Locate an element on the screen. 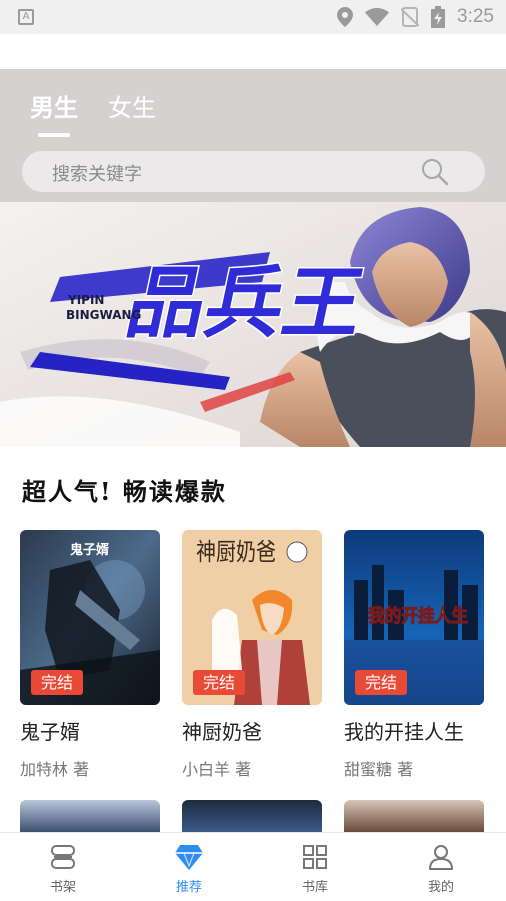 This screenshot has width=506, height=901. grid-icon is located at coordinates (315, 857).